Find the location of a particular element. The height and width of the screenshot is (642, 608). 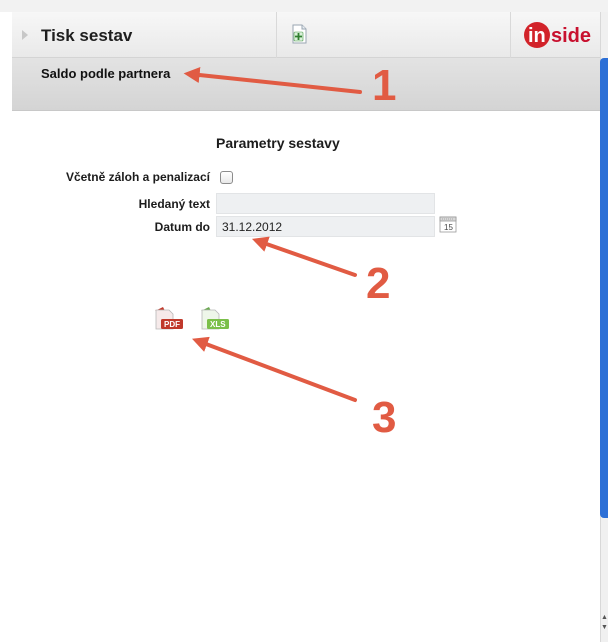

inside-logo: in side is located at coordinates (562, 35).